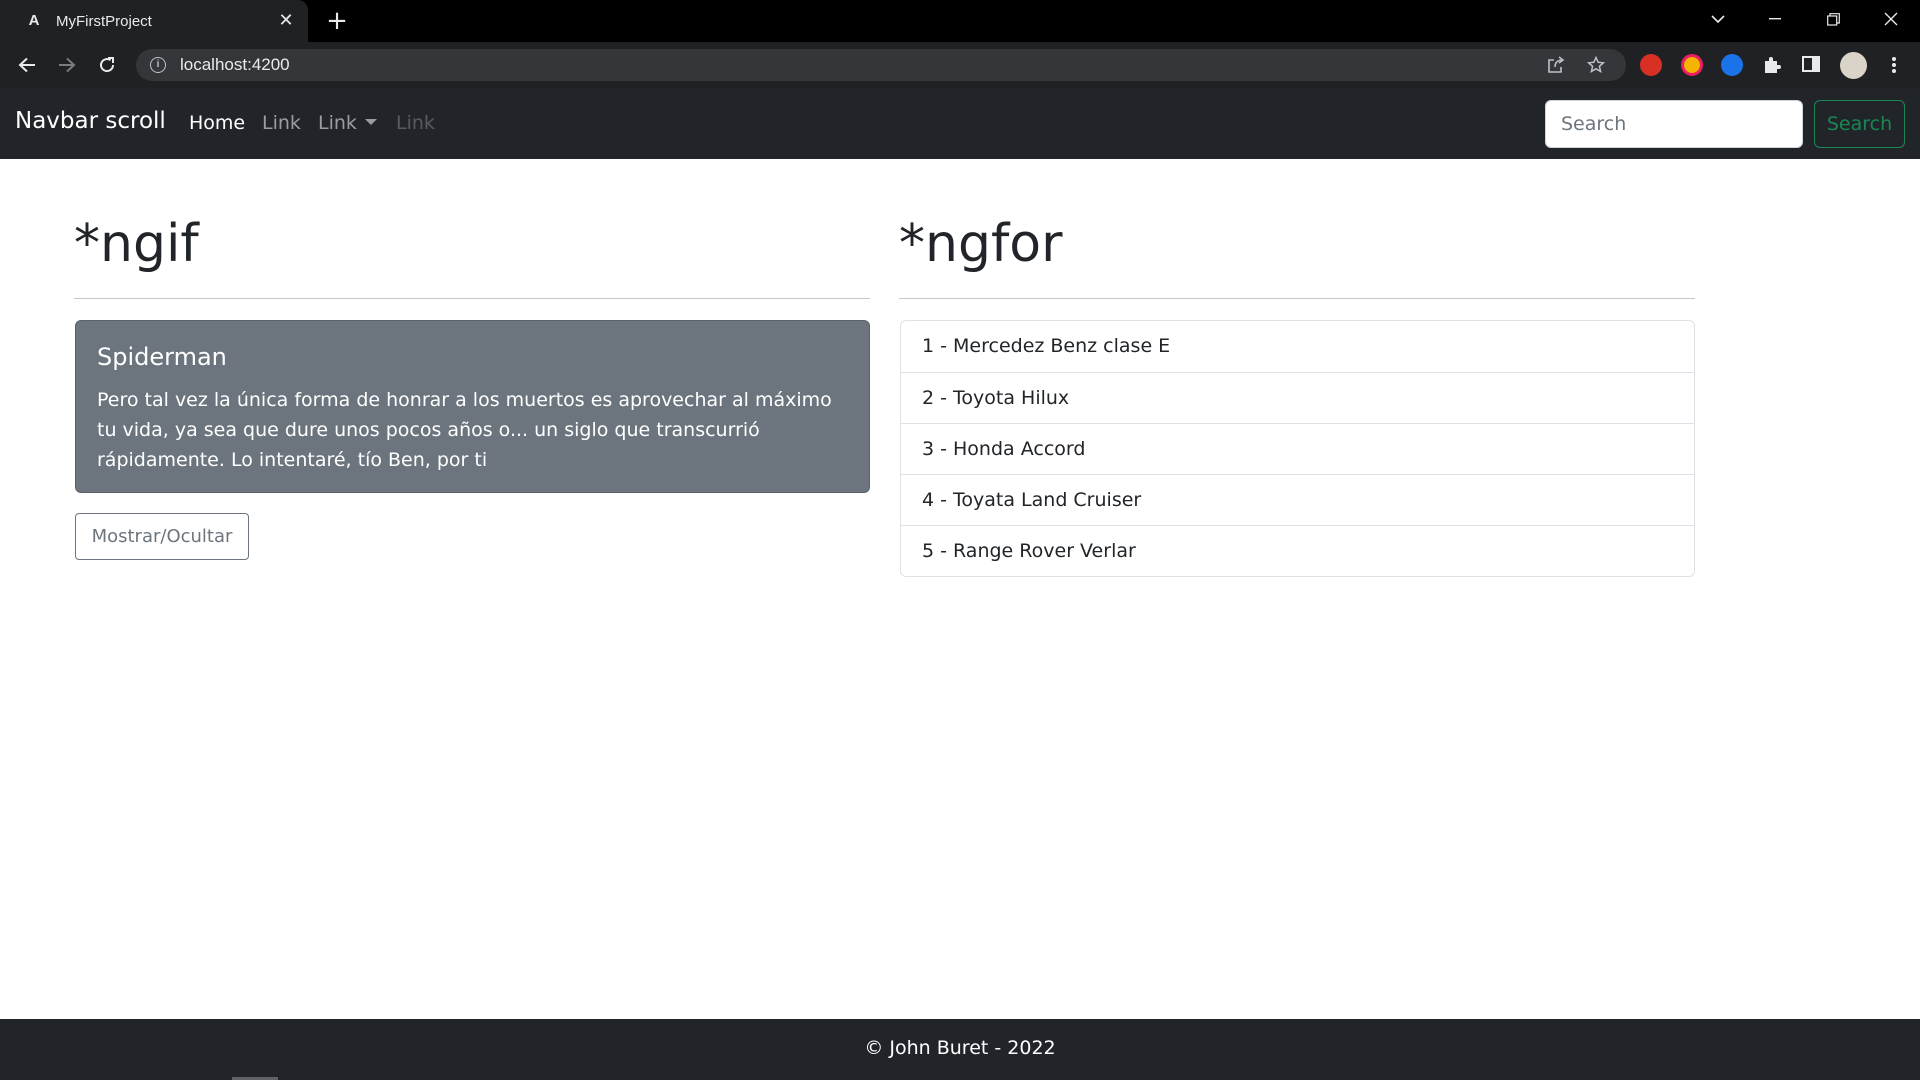  What do you see at coordinates (337, 21) in the screenshot?
I see `new-tab-icon: +` at bounding box center [337, 21].